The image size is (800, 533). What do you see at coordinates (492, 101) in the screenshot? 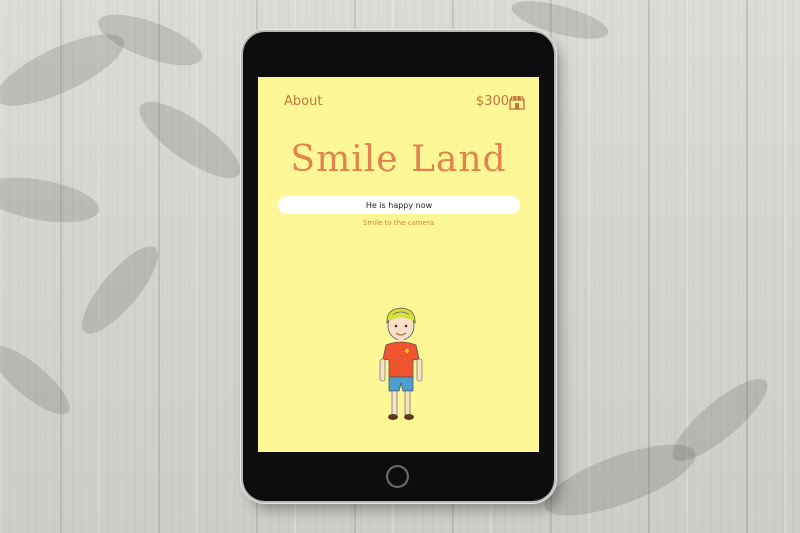
I see `balance-label: $300` at bounding box center [492, 101].